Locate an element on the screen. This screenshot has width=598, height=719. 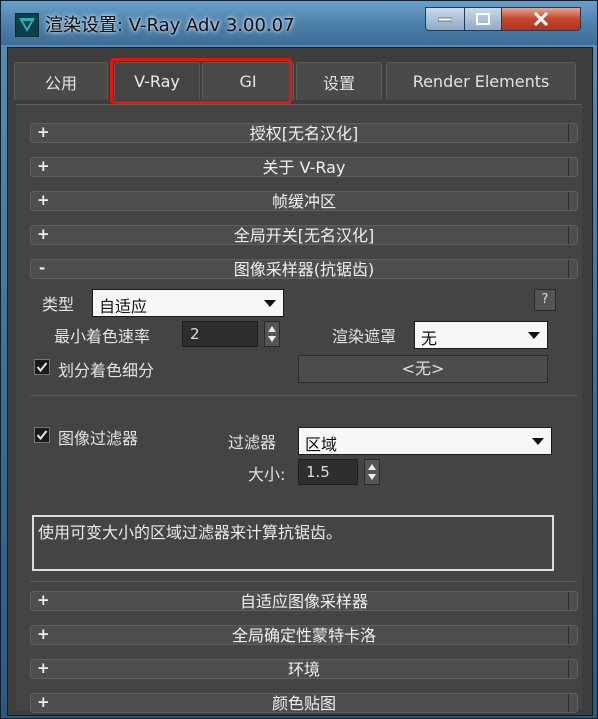
filter-size-spinner is located at coordinates (372, 472).